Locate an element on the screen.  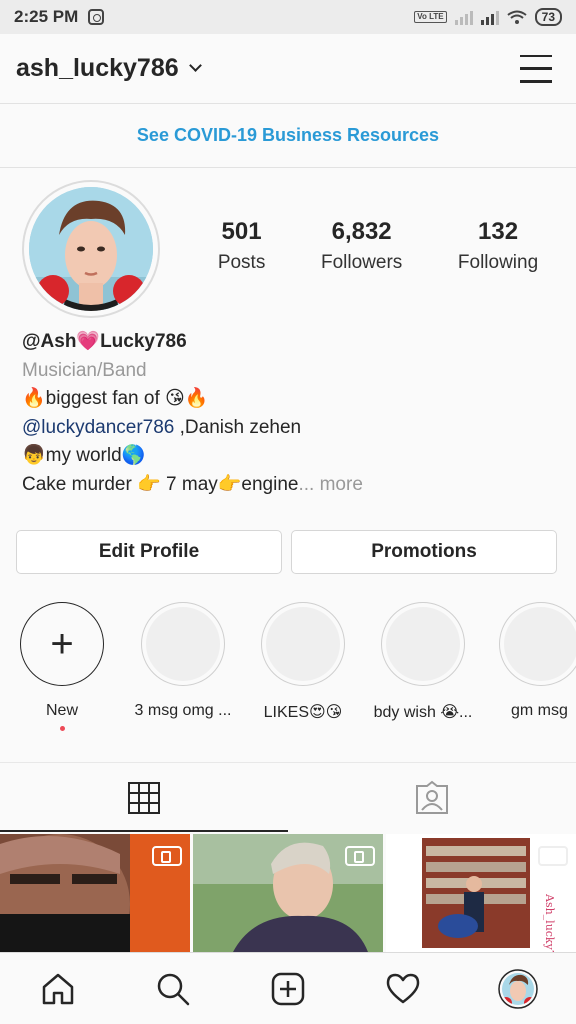
new-post-icon is located at coordinates (288, 988).